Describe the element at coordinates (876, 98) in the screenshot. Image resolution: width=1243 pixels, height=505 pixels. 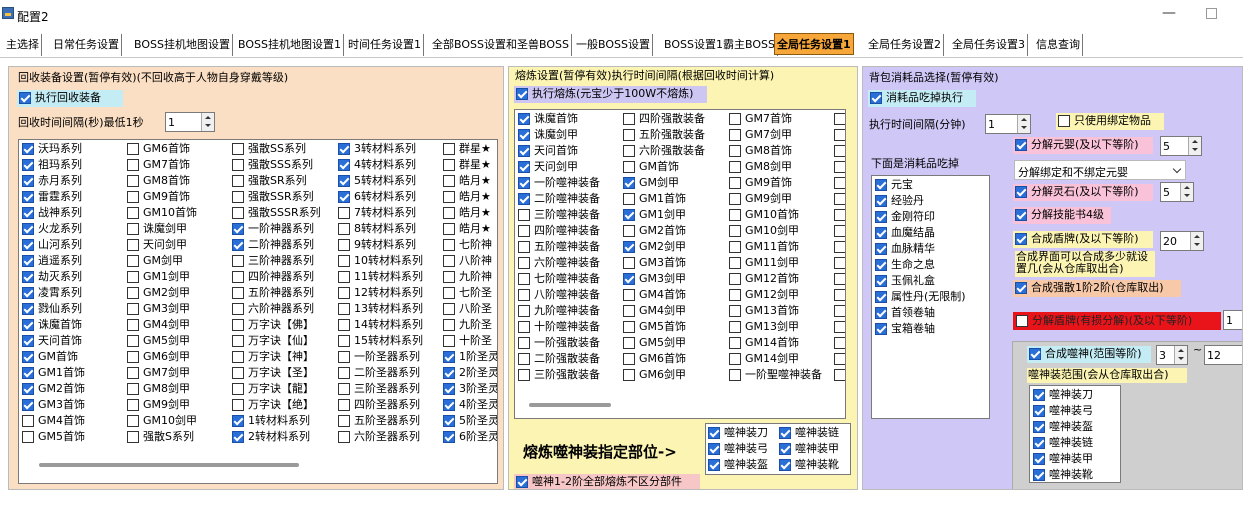
I see `consume-exec-checkbox` at that location.